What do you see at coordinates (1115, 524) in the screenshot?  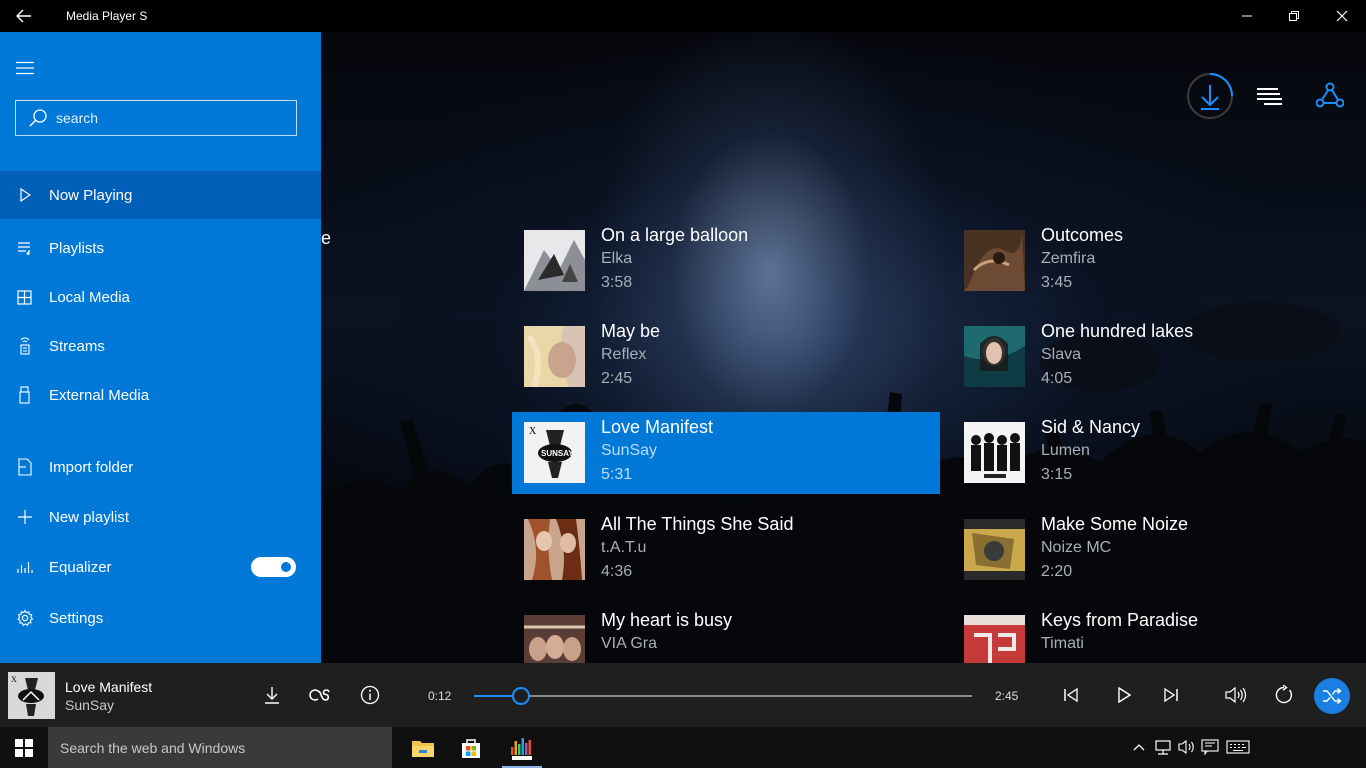 I see `song-title: Make Some Noize` at bounding box center [1115, 524].